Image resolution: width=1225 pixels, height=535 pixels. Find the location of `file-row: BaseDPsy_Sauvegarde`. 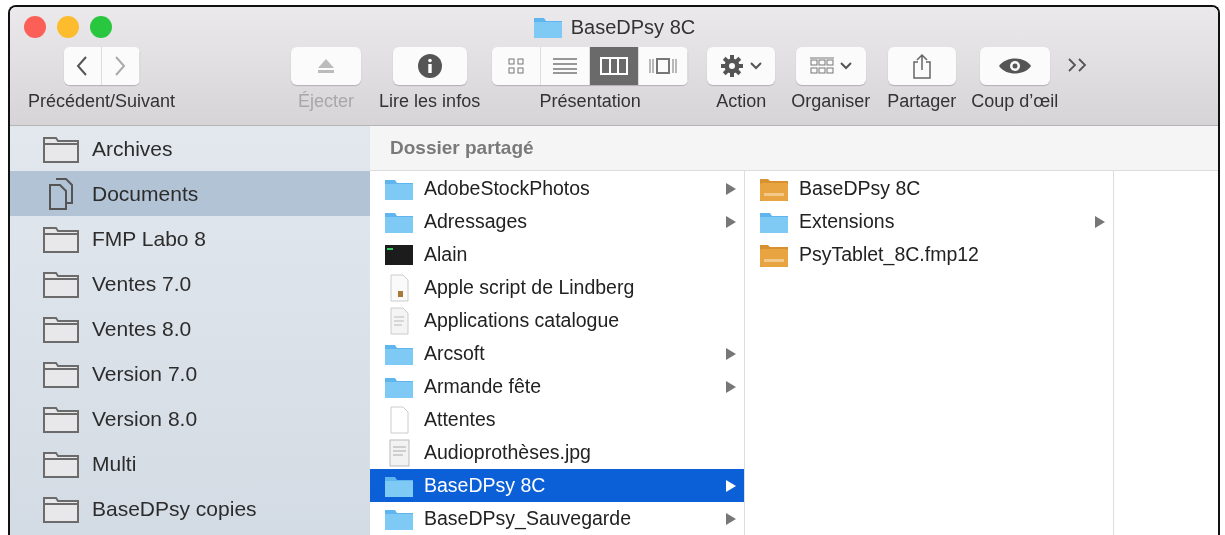

file-row: BaseDPsy_Sauvegarde is located at coordinates (557, 518).